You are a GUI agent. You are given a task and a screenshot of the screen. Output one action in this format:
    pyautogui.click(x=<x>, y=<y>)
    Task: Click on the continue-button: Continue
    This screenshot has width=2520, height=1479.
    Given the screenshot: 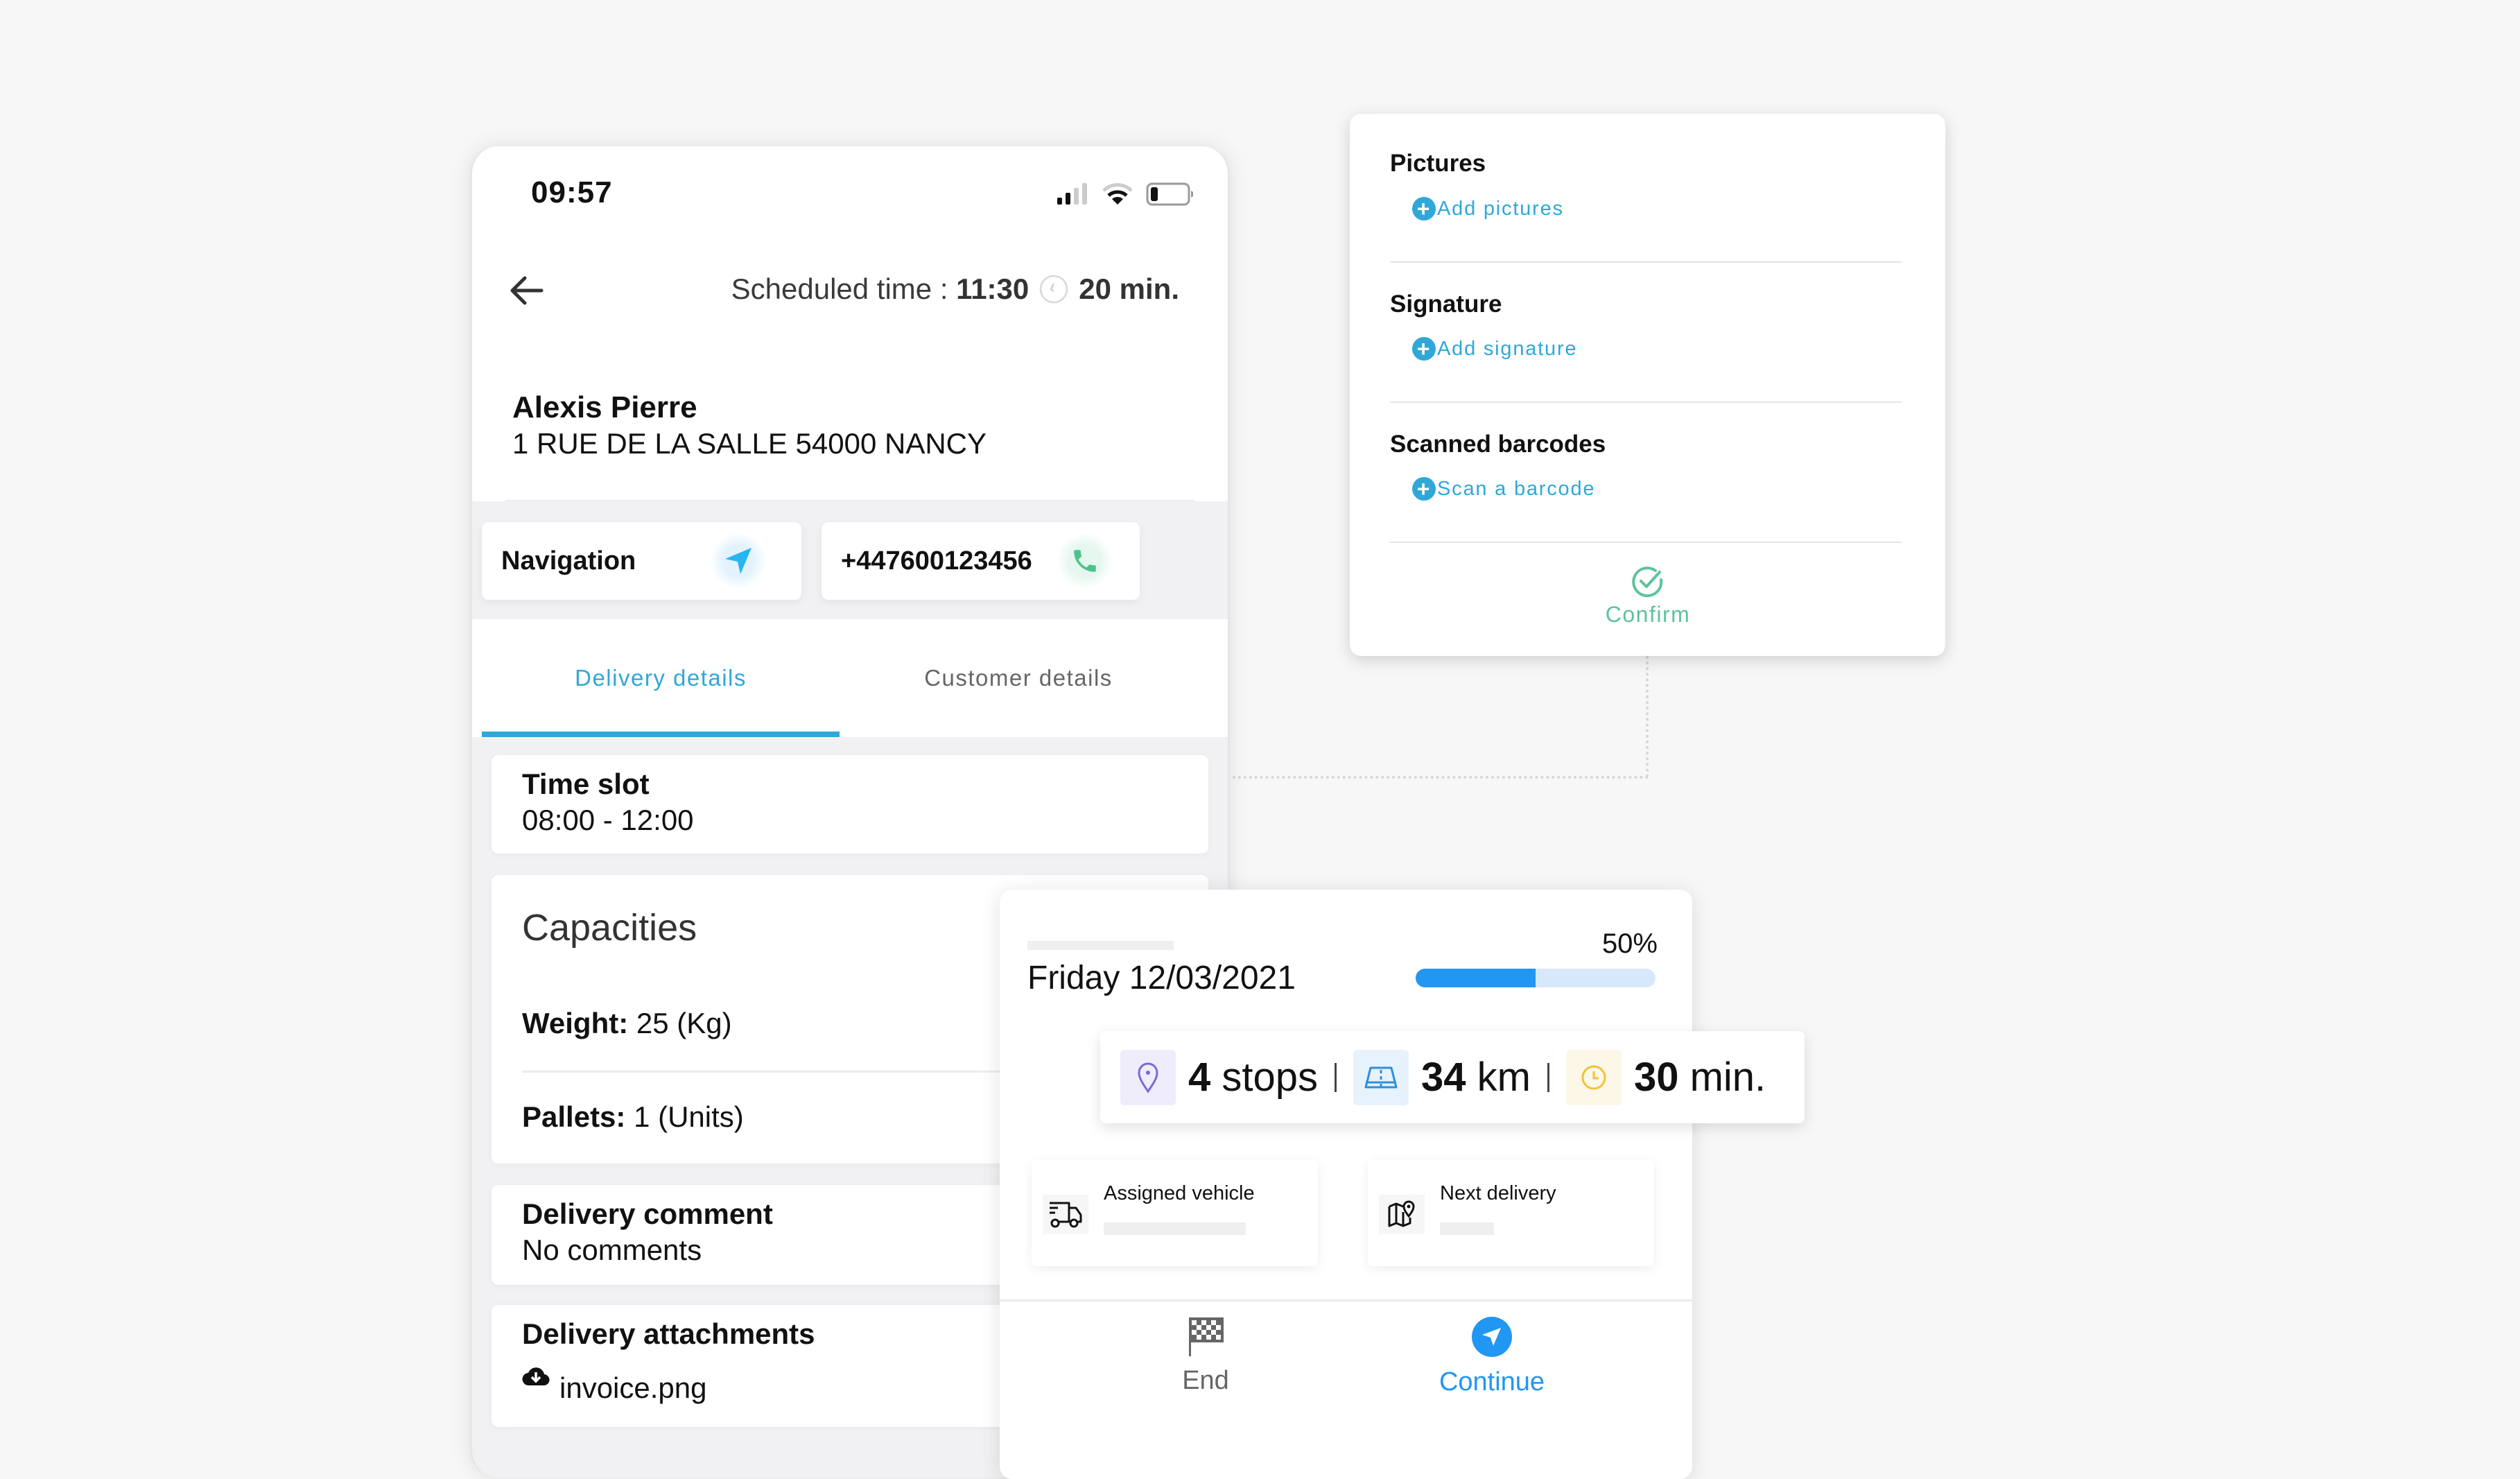 What is the action you would take?
    pyautogui.click(x=1492, y=1356)
    